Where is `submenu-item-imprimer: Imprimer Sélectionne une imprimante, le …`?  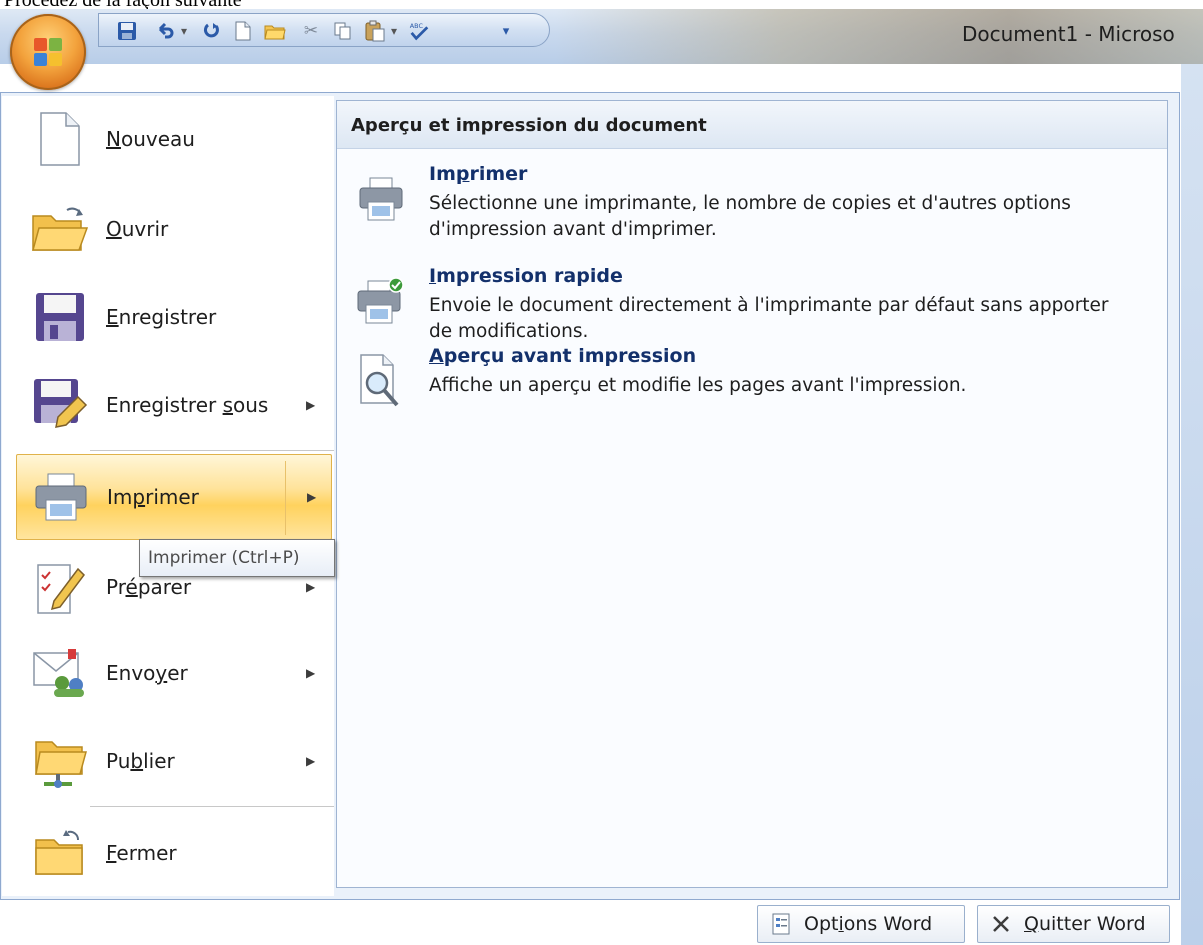
submenu-item-imprimer: Imprimer Sélectionne une imprimante, le … is located at coordinates (756, 206).